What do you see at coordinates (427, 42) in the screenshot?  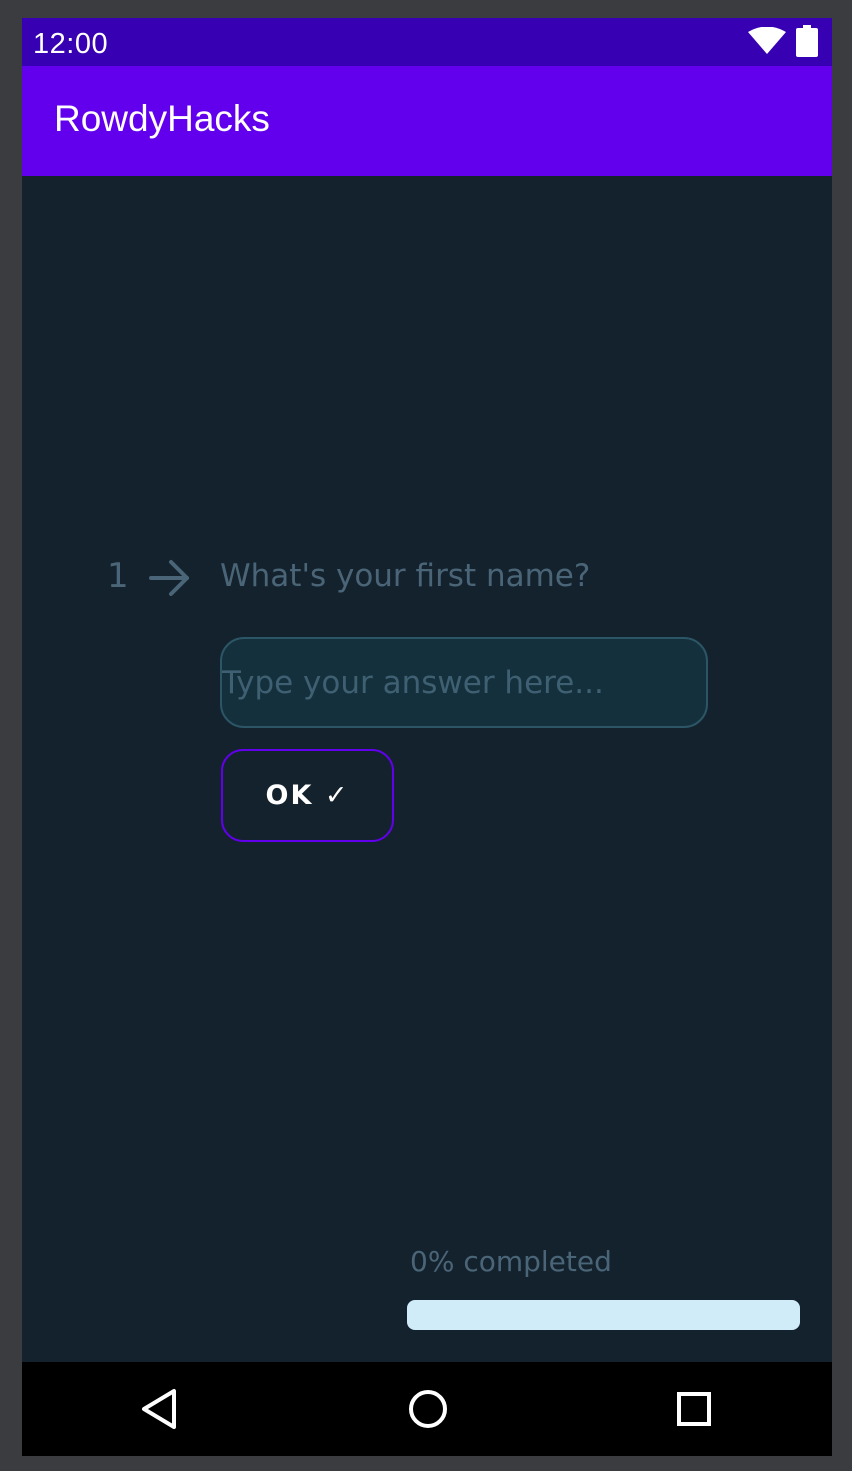 I see `status-bar: 12:00` at bounding box center [427, 42].